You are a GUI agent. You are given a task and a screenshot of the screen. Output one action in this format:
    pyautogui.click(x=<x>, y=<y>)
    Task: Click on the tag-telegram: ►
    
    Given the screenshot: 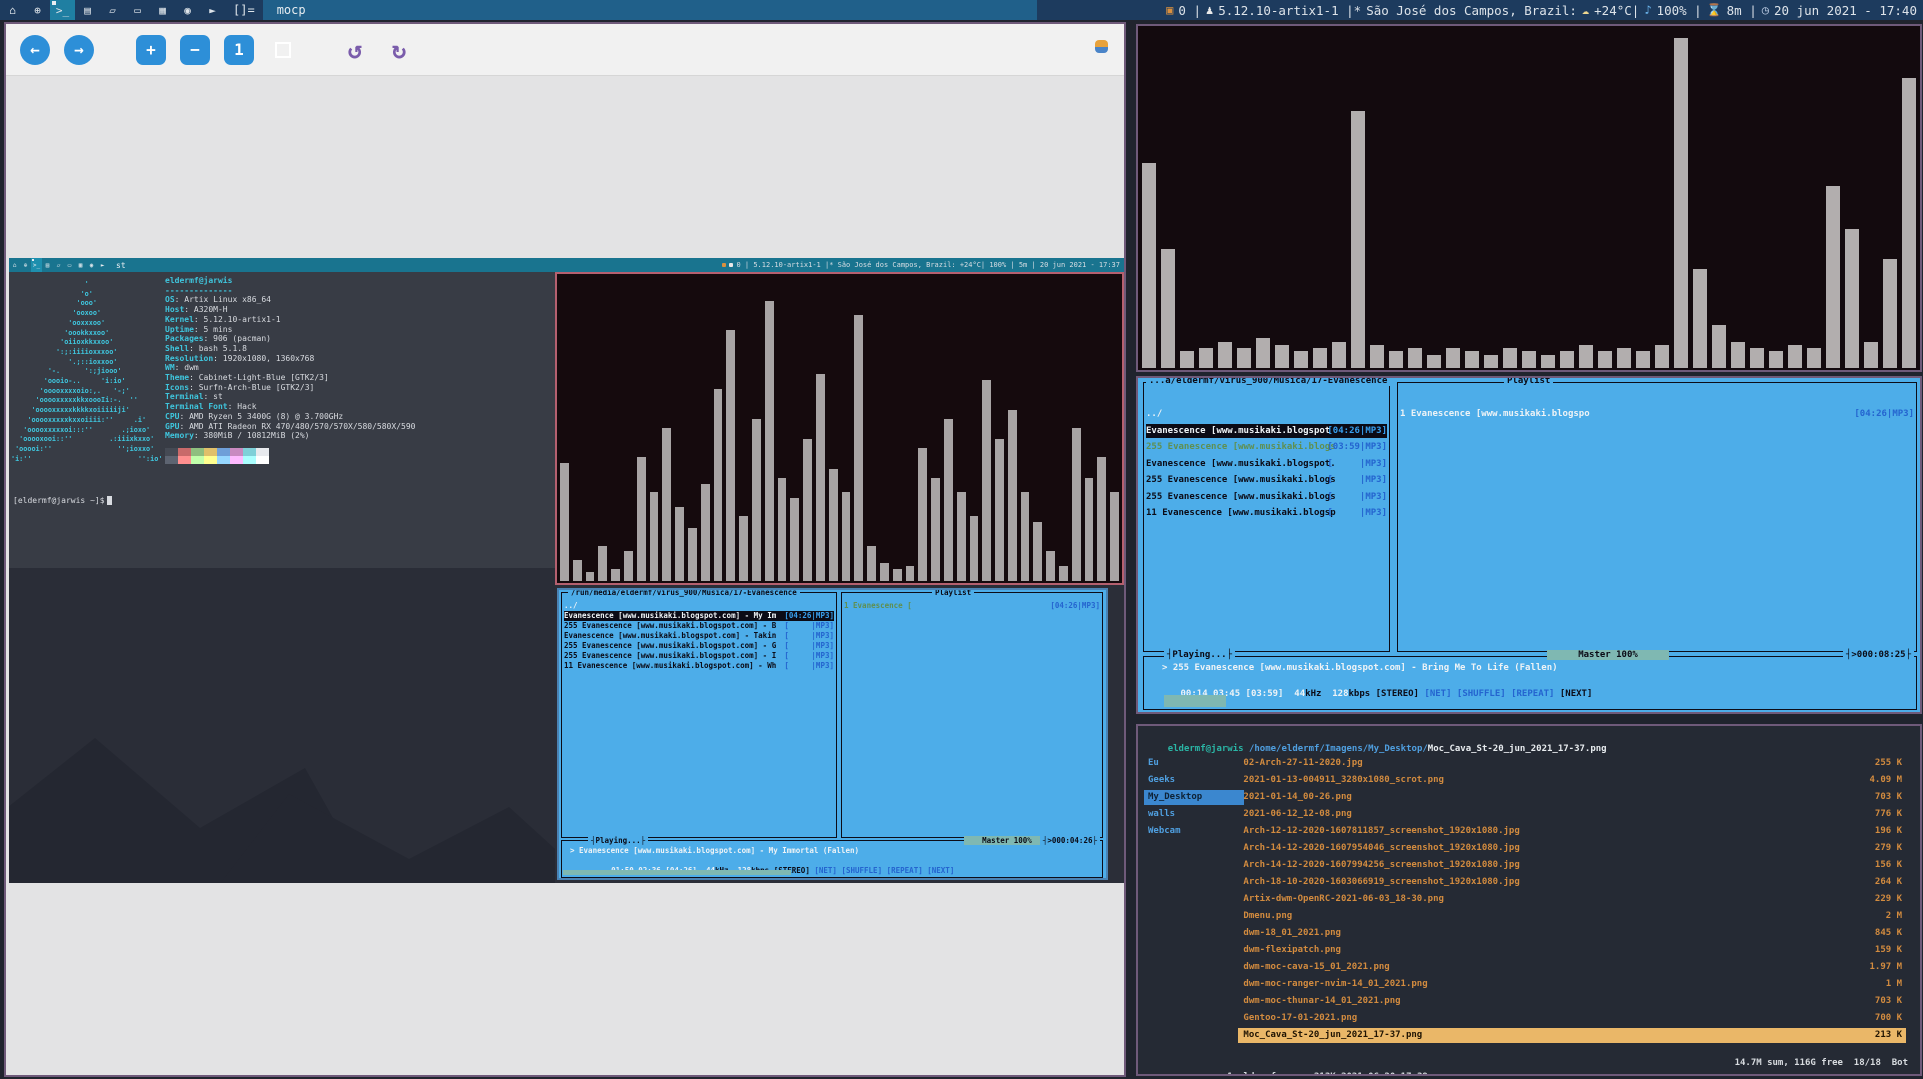 What is the action you would take?
    pyautogui.click(x=212, y=10)
    